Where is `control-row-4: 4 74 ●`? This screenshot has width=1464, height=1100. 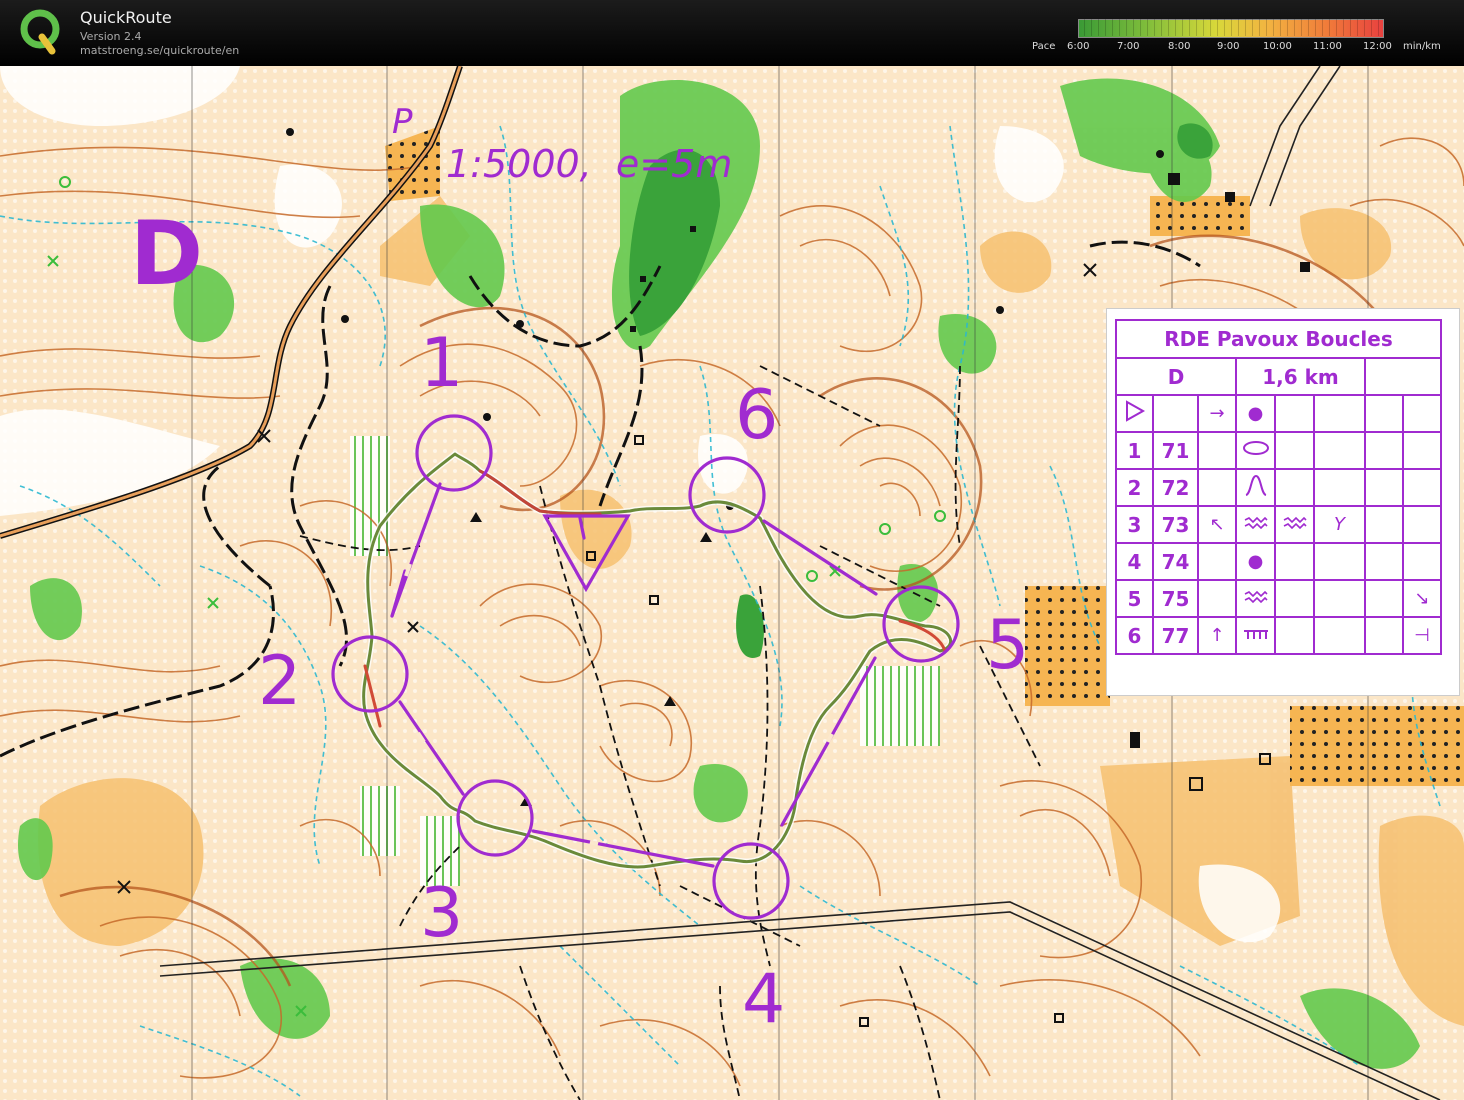
control-row-4: 4 74 ● is located at coordinates (1278, 561).